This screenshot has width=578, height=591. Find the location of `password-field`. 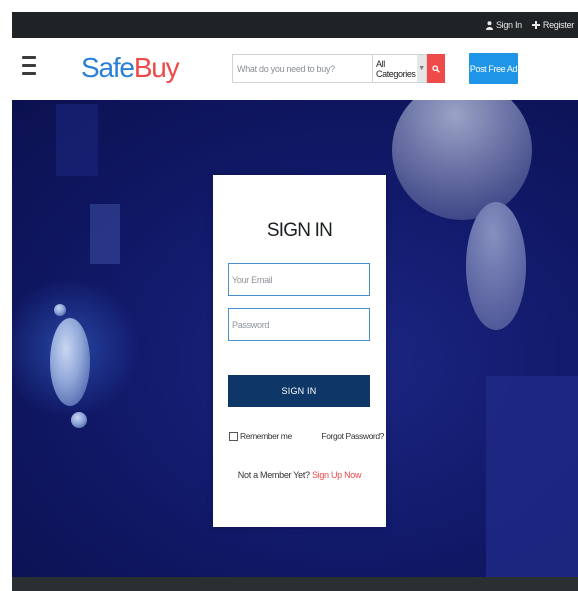

password-field is located at coordinates (299, 324).